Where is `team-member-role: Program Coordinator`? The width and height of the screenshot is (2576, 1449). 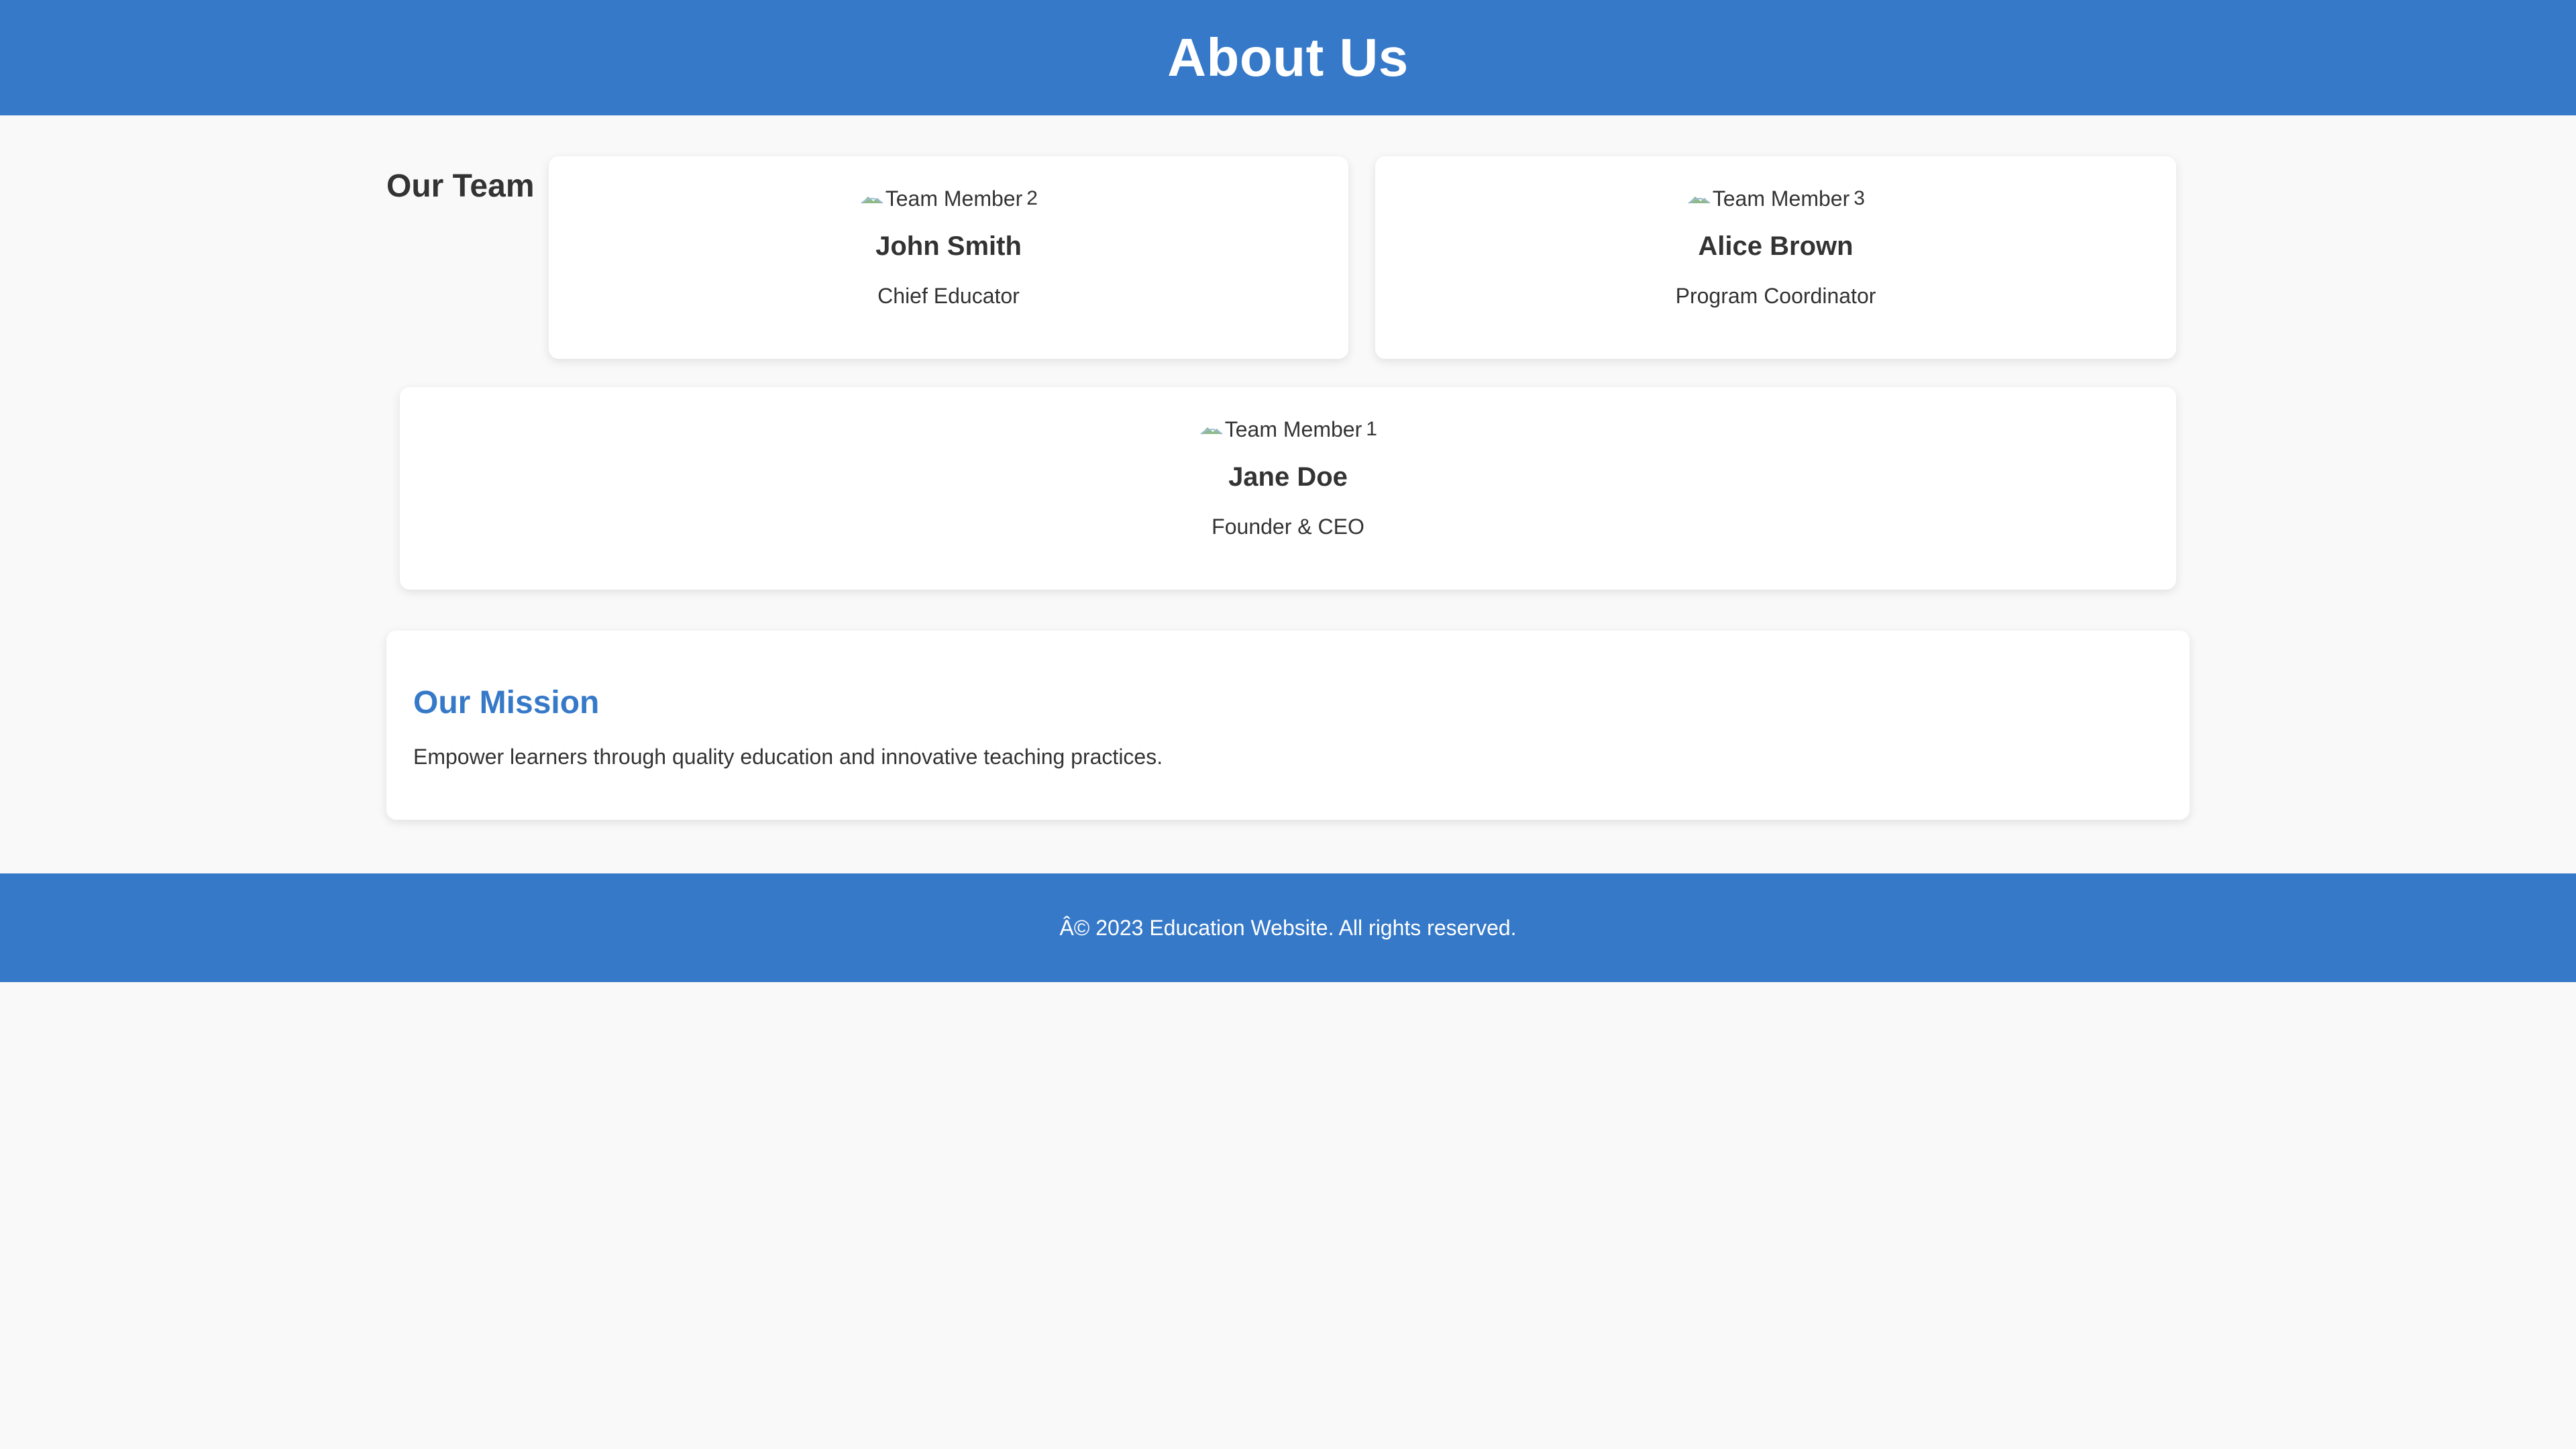 team-member-role: Program Coordinator is located at coordinates (1775, 296).